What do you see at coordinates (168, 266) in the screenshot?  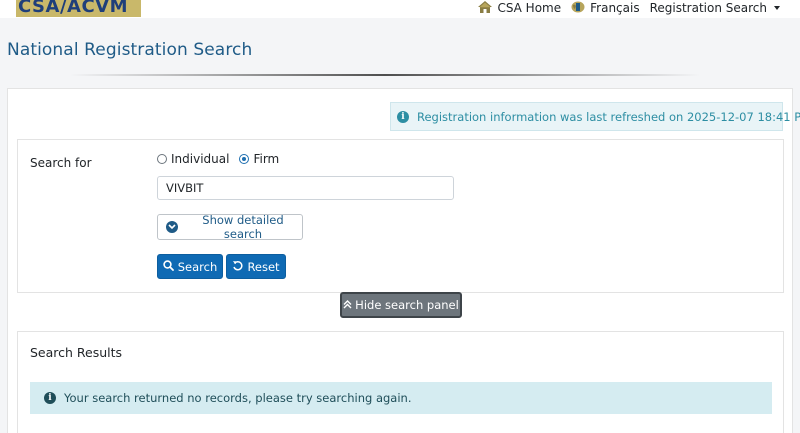 I see `search-icon` at bounding box center [168, 266].